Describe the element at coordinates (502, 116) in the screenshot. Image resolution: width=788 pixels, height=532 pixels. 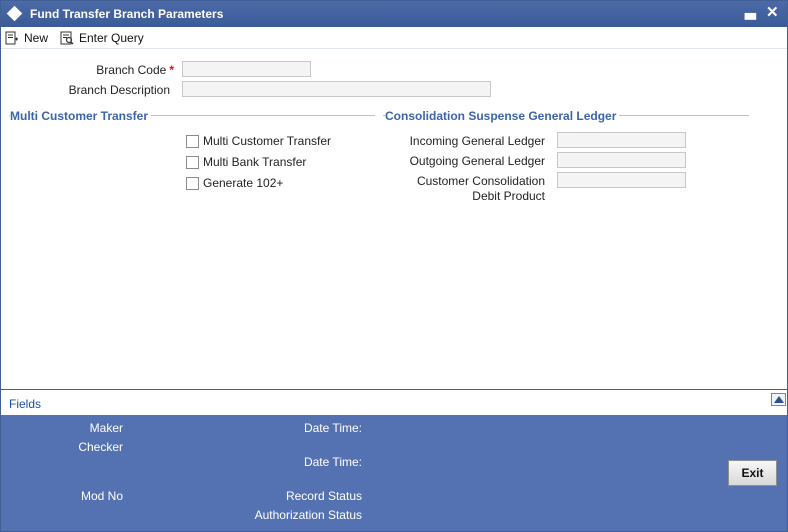
I see `consolidation-suspense-gl-section-title: Consolidation Suspense General Ledger` at that location.